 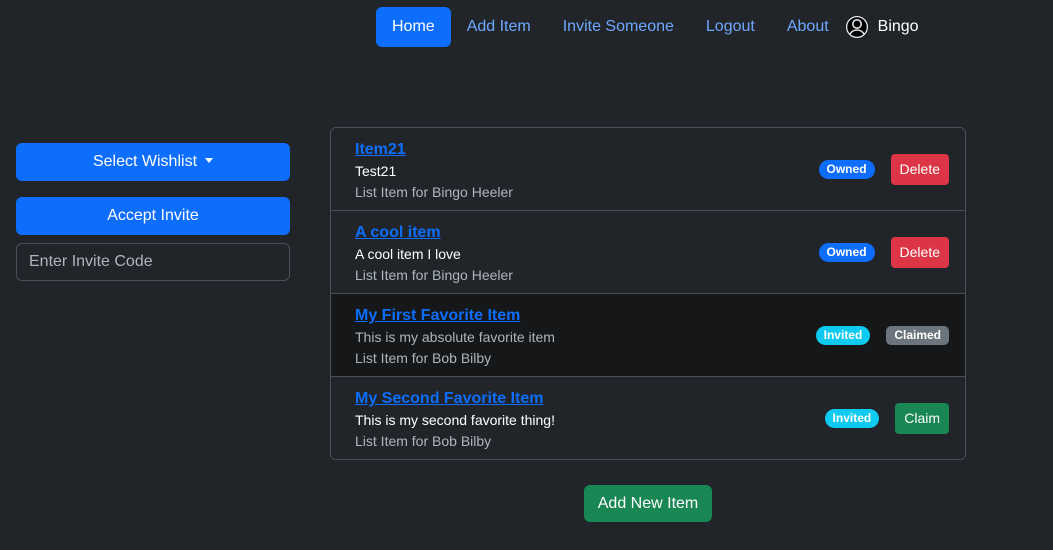 I want to click on add-new-item-button: Add New Item, so click(x=648, y=503).